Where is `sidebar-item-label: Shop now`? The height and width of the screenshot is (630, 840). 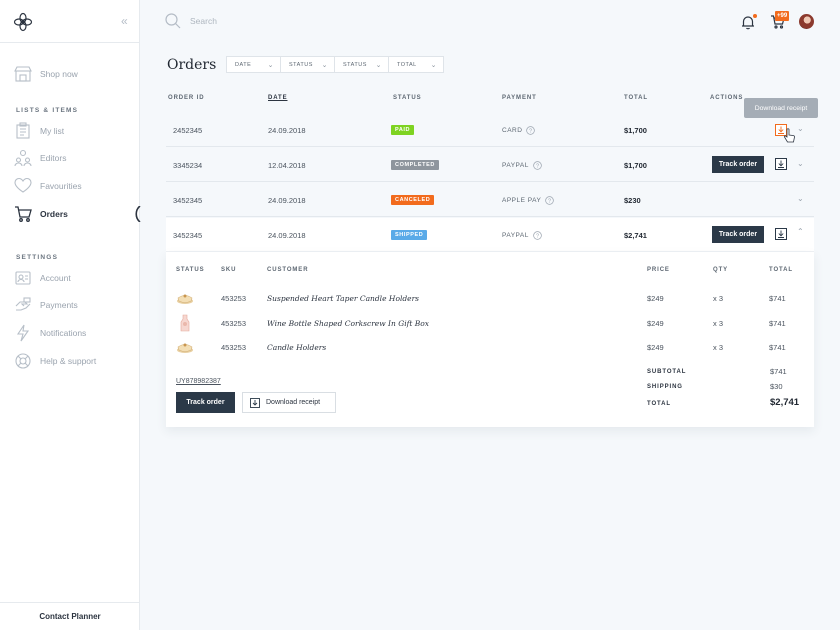
sidebar-item-label: Shop now is located at coordinates (59, 74).